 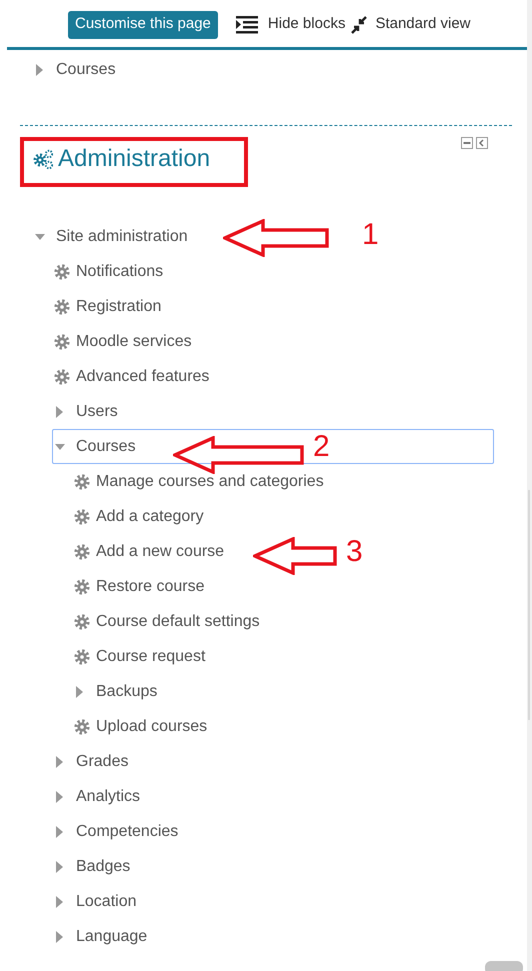 I want to click on tree-item: Site administration, so click(x=111, y=236).